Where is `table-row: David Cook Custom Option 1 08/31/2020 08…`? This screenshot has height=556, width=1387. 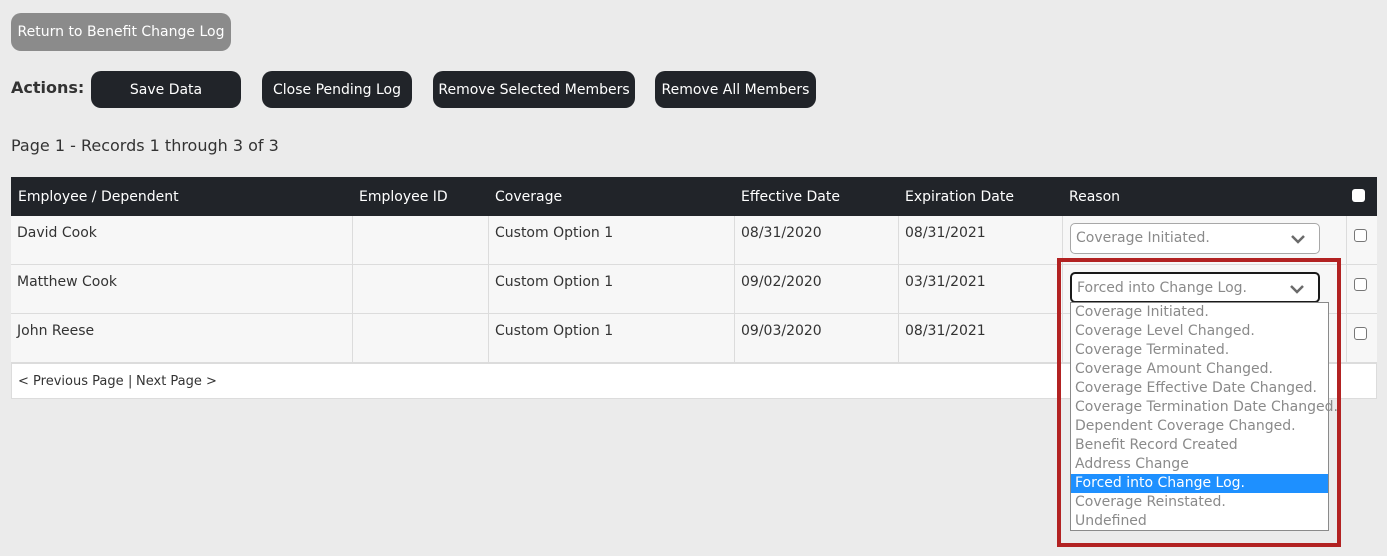
table-row: David Cook Custom Option 1 08/31/2020 08… is located at coordinates (694, 240).